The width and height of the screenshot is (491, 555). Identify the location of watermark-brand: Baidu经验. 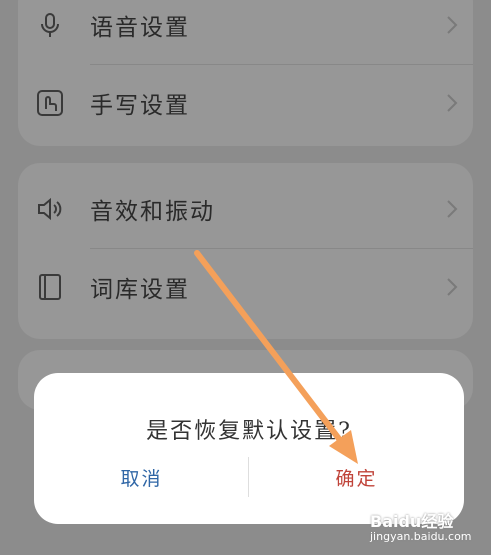
(412, 521).